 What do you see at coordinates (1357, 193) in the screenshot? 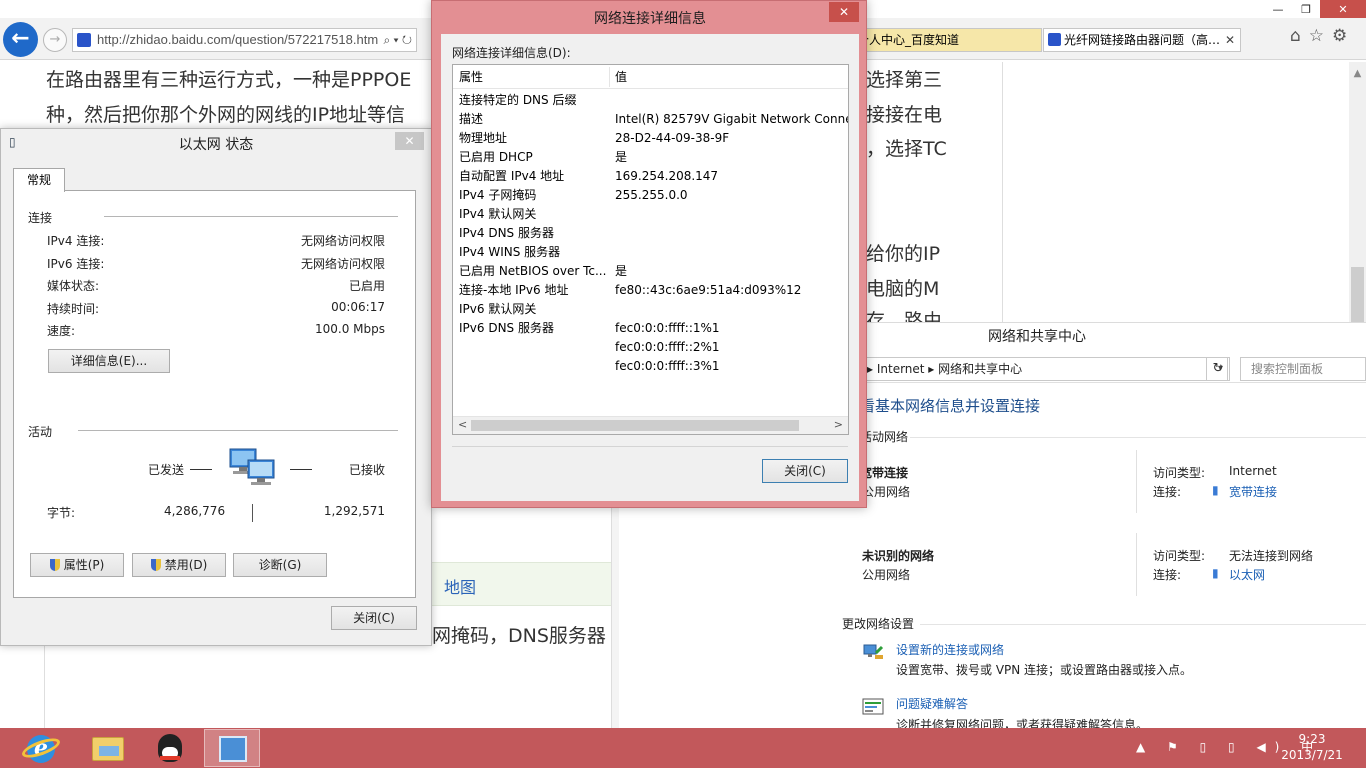
I see `browser-scrollbar: ▲` at bounding box center [1357, 193].